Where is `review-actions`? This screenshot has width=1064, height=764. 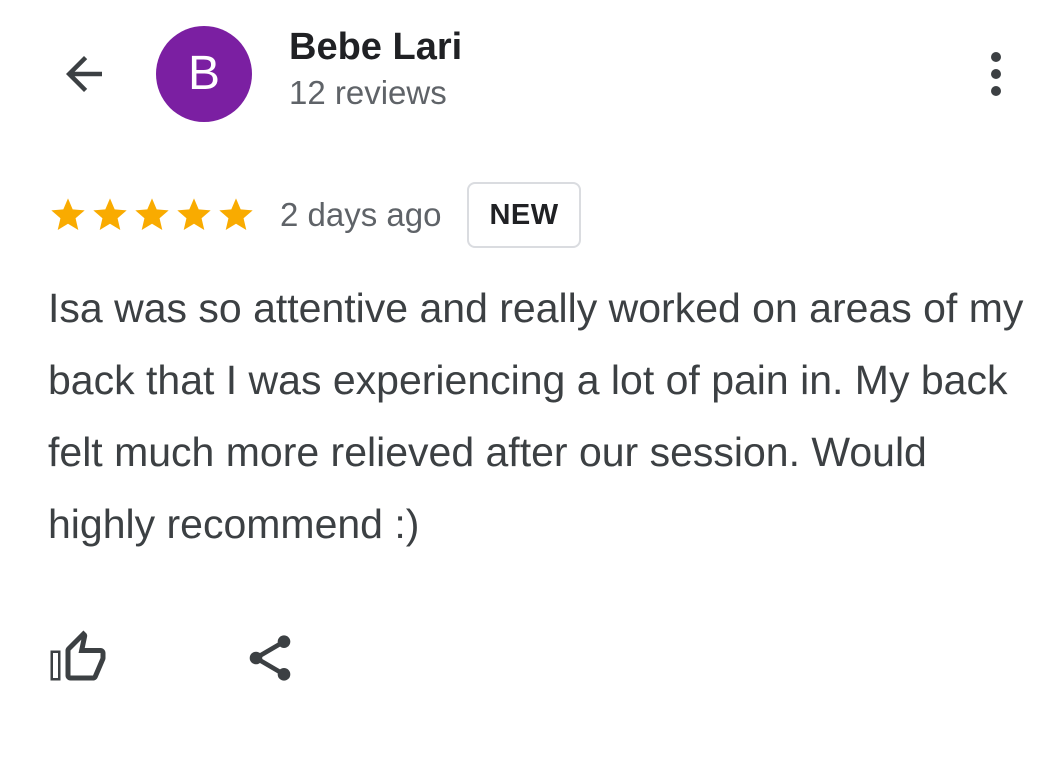 review-actions is located at coordinates (532, 657).